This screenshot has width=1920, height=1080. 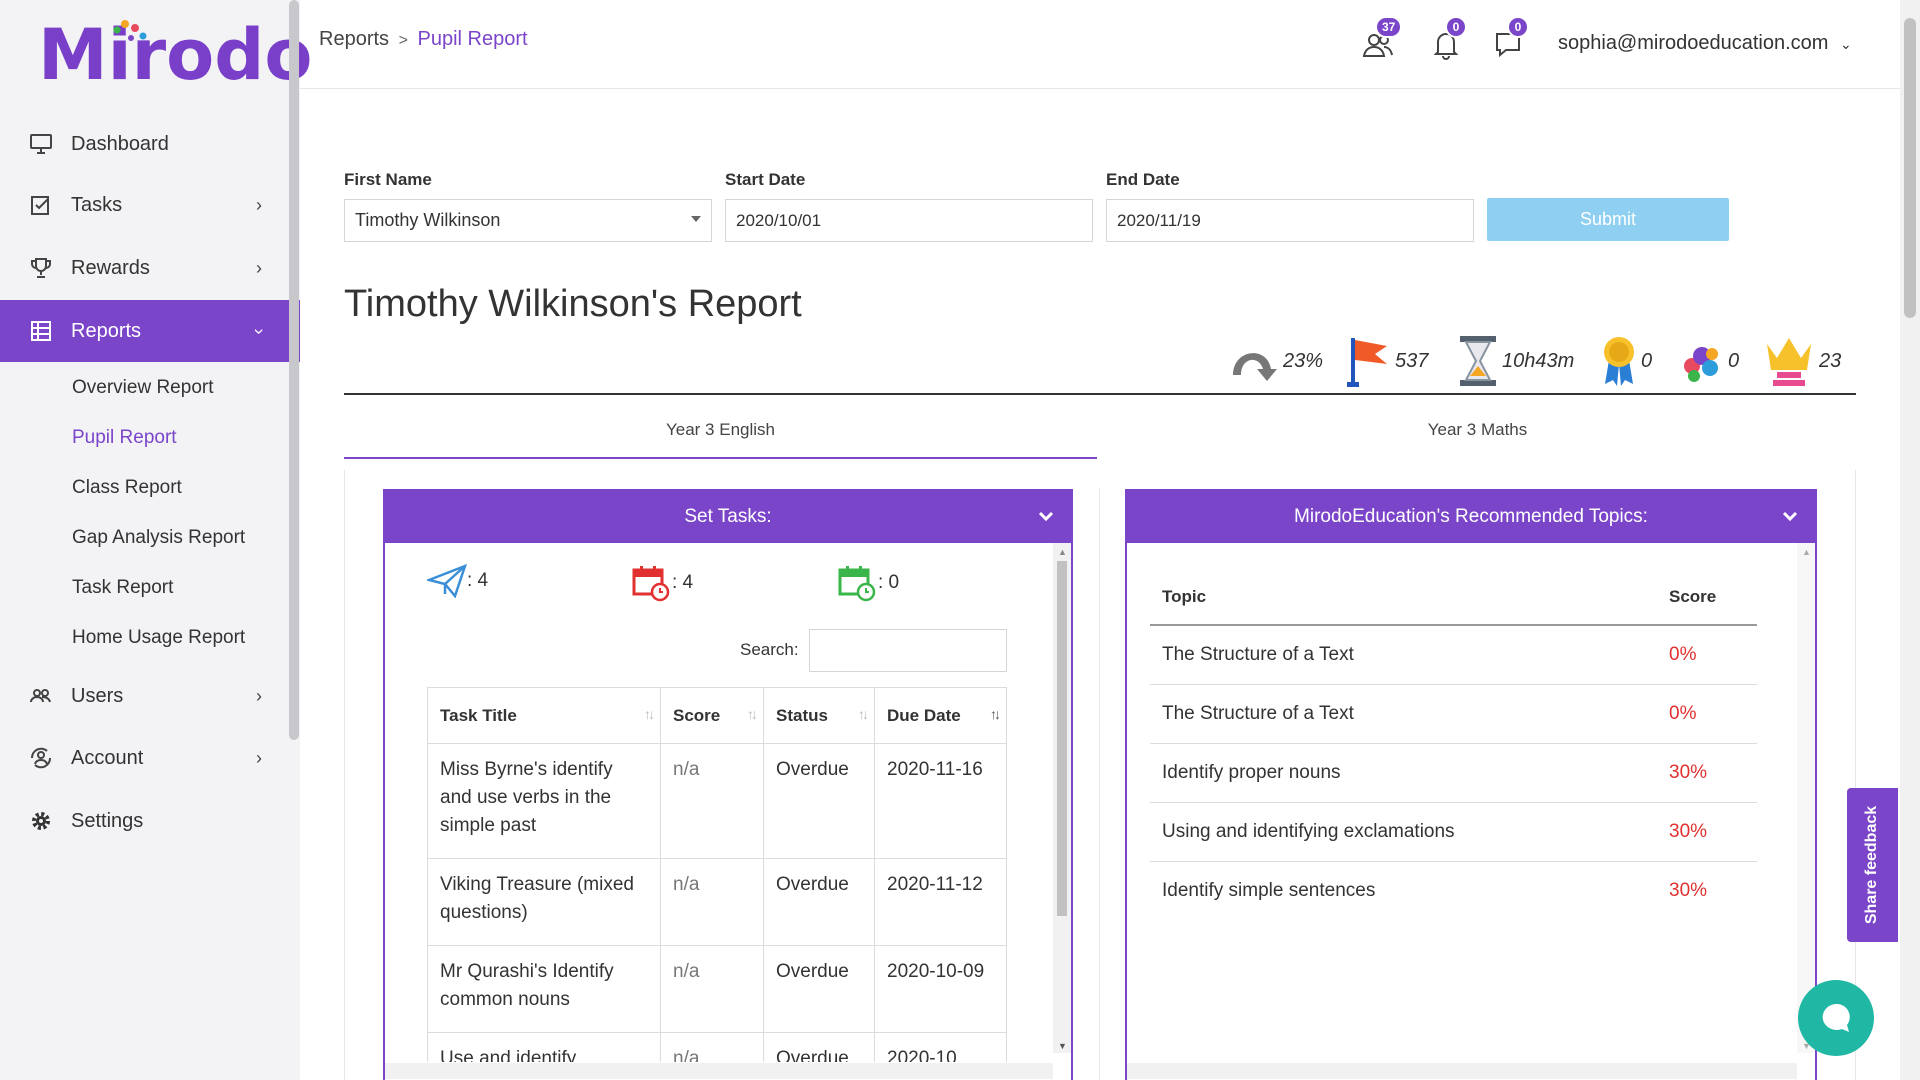 What do you see at coordinates (150, 144) in the screenshot?
I see `sidebar-item-dashboard: Dashboard` at bounding box center [150, 144].